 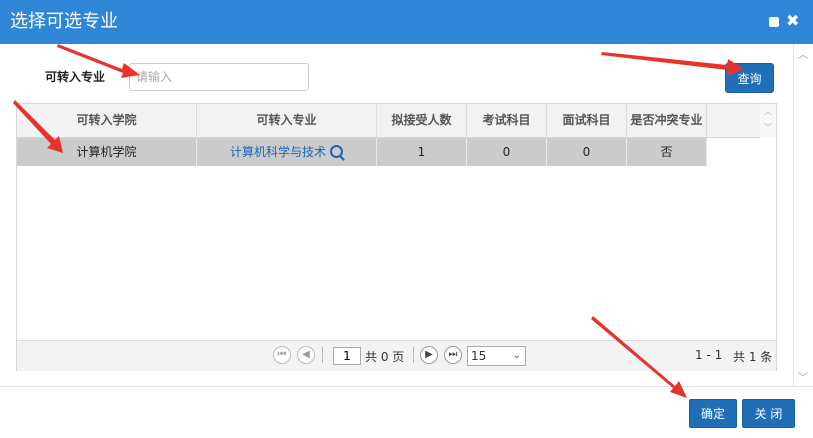 I want to click on confirm-button: 确定, so click(x=713, y=413).